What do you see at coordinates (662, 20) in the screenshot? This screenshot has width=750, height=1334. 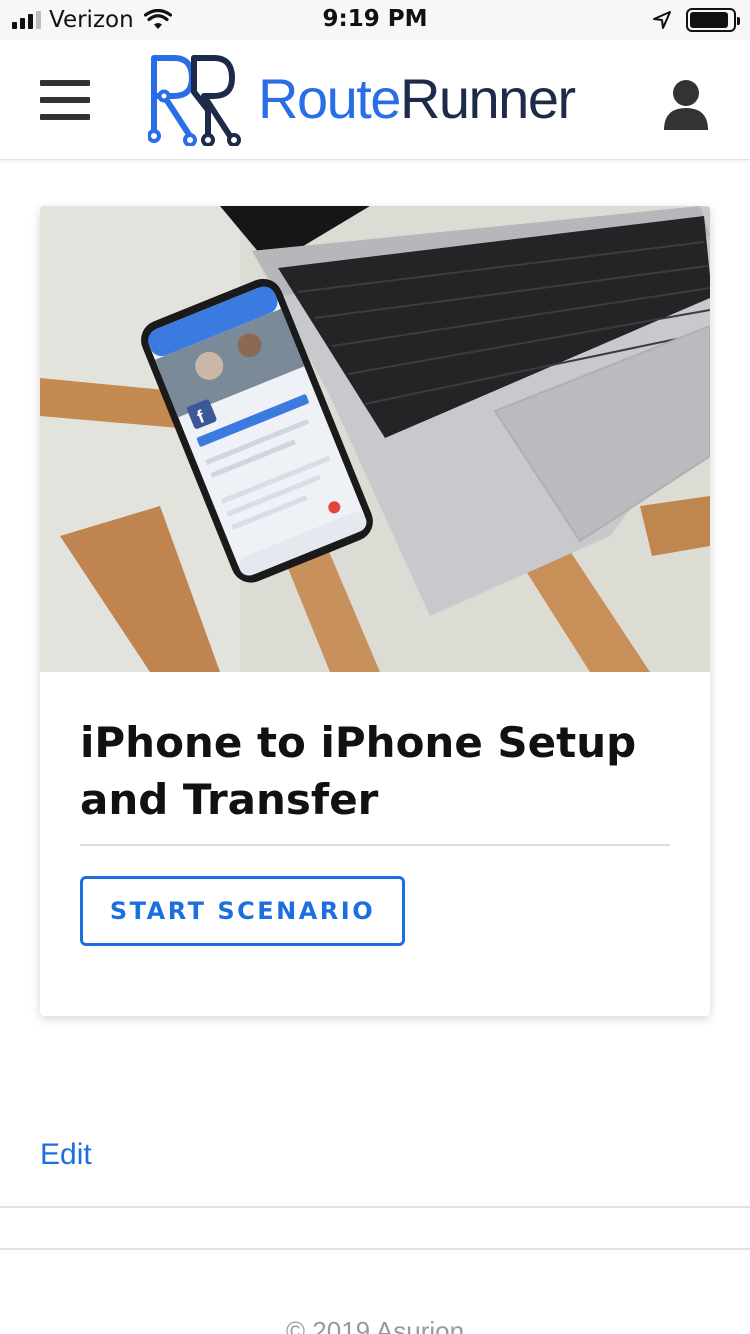 I see `location-arrow-icon` at bounding box center [662, 20].